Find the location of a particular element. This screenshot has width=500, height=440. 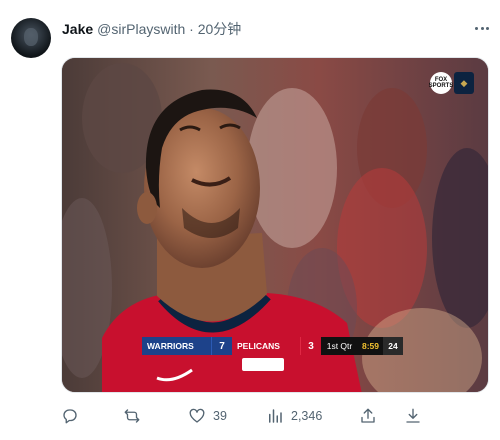

fox-sports-logo: FOX SPORTS is located at coordinates (441, 83).